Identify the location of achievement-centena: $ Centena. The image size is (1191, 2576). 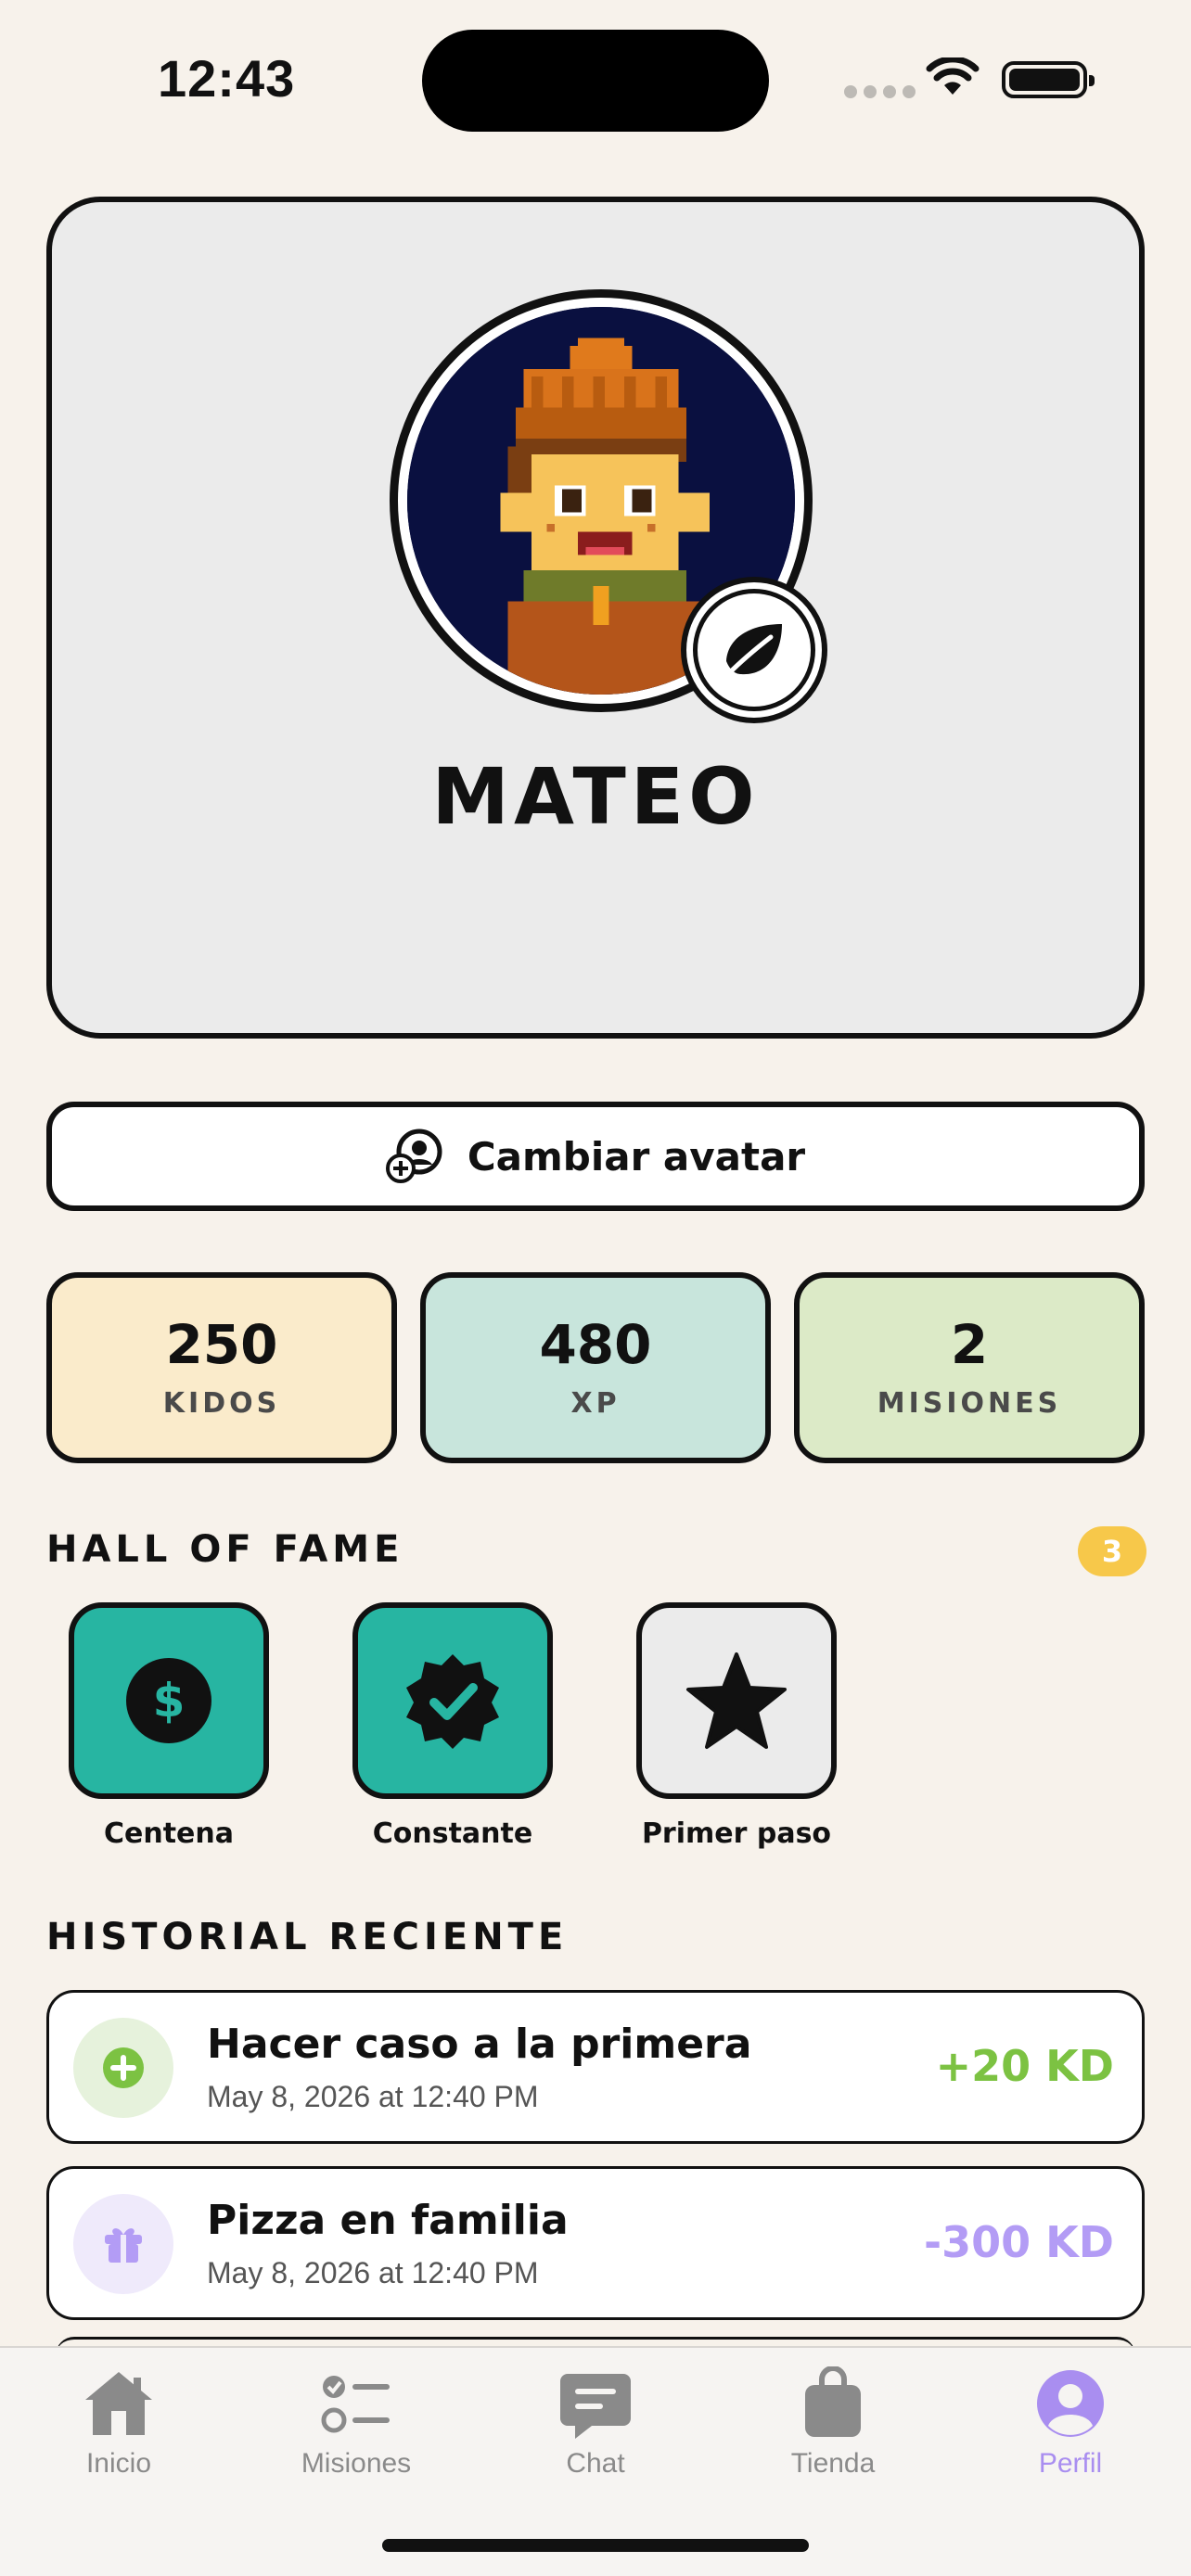
(169, 1726).